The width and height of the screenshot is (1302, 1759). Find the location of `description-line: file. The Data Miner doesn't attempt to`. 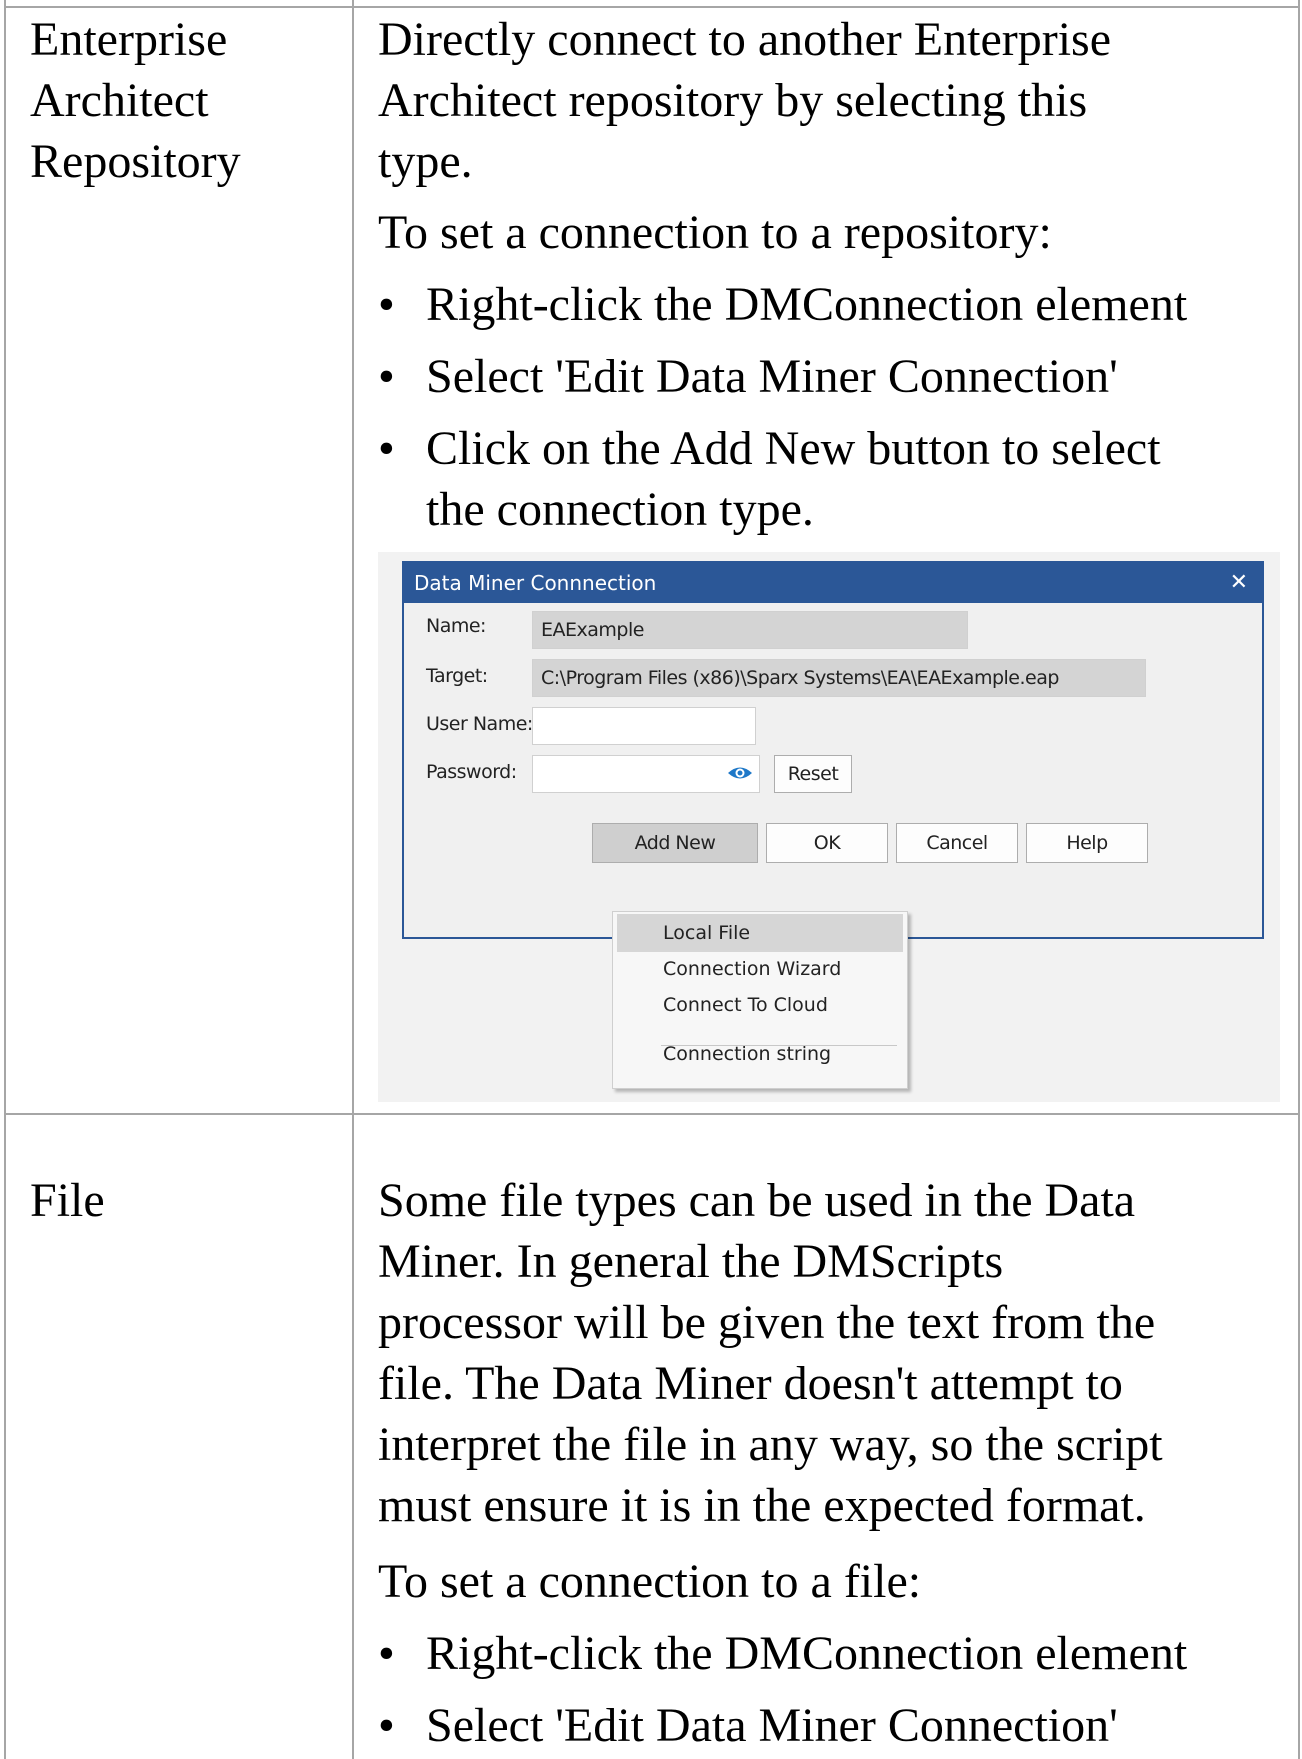

description-line: file. The Data Miner doesn't attempt to is located at coordinates (750, 1383).